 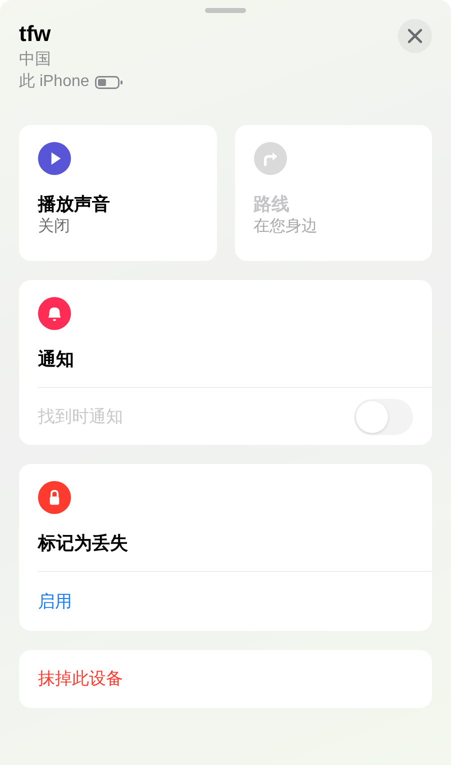 What do you see at coordinates (56, 359) in the screenshot?
I see `section-title: 通知` at bounding box center [56, 359].